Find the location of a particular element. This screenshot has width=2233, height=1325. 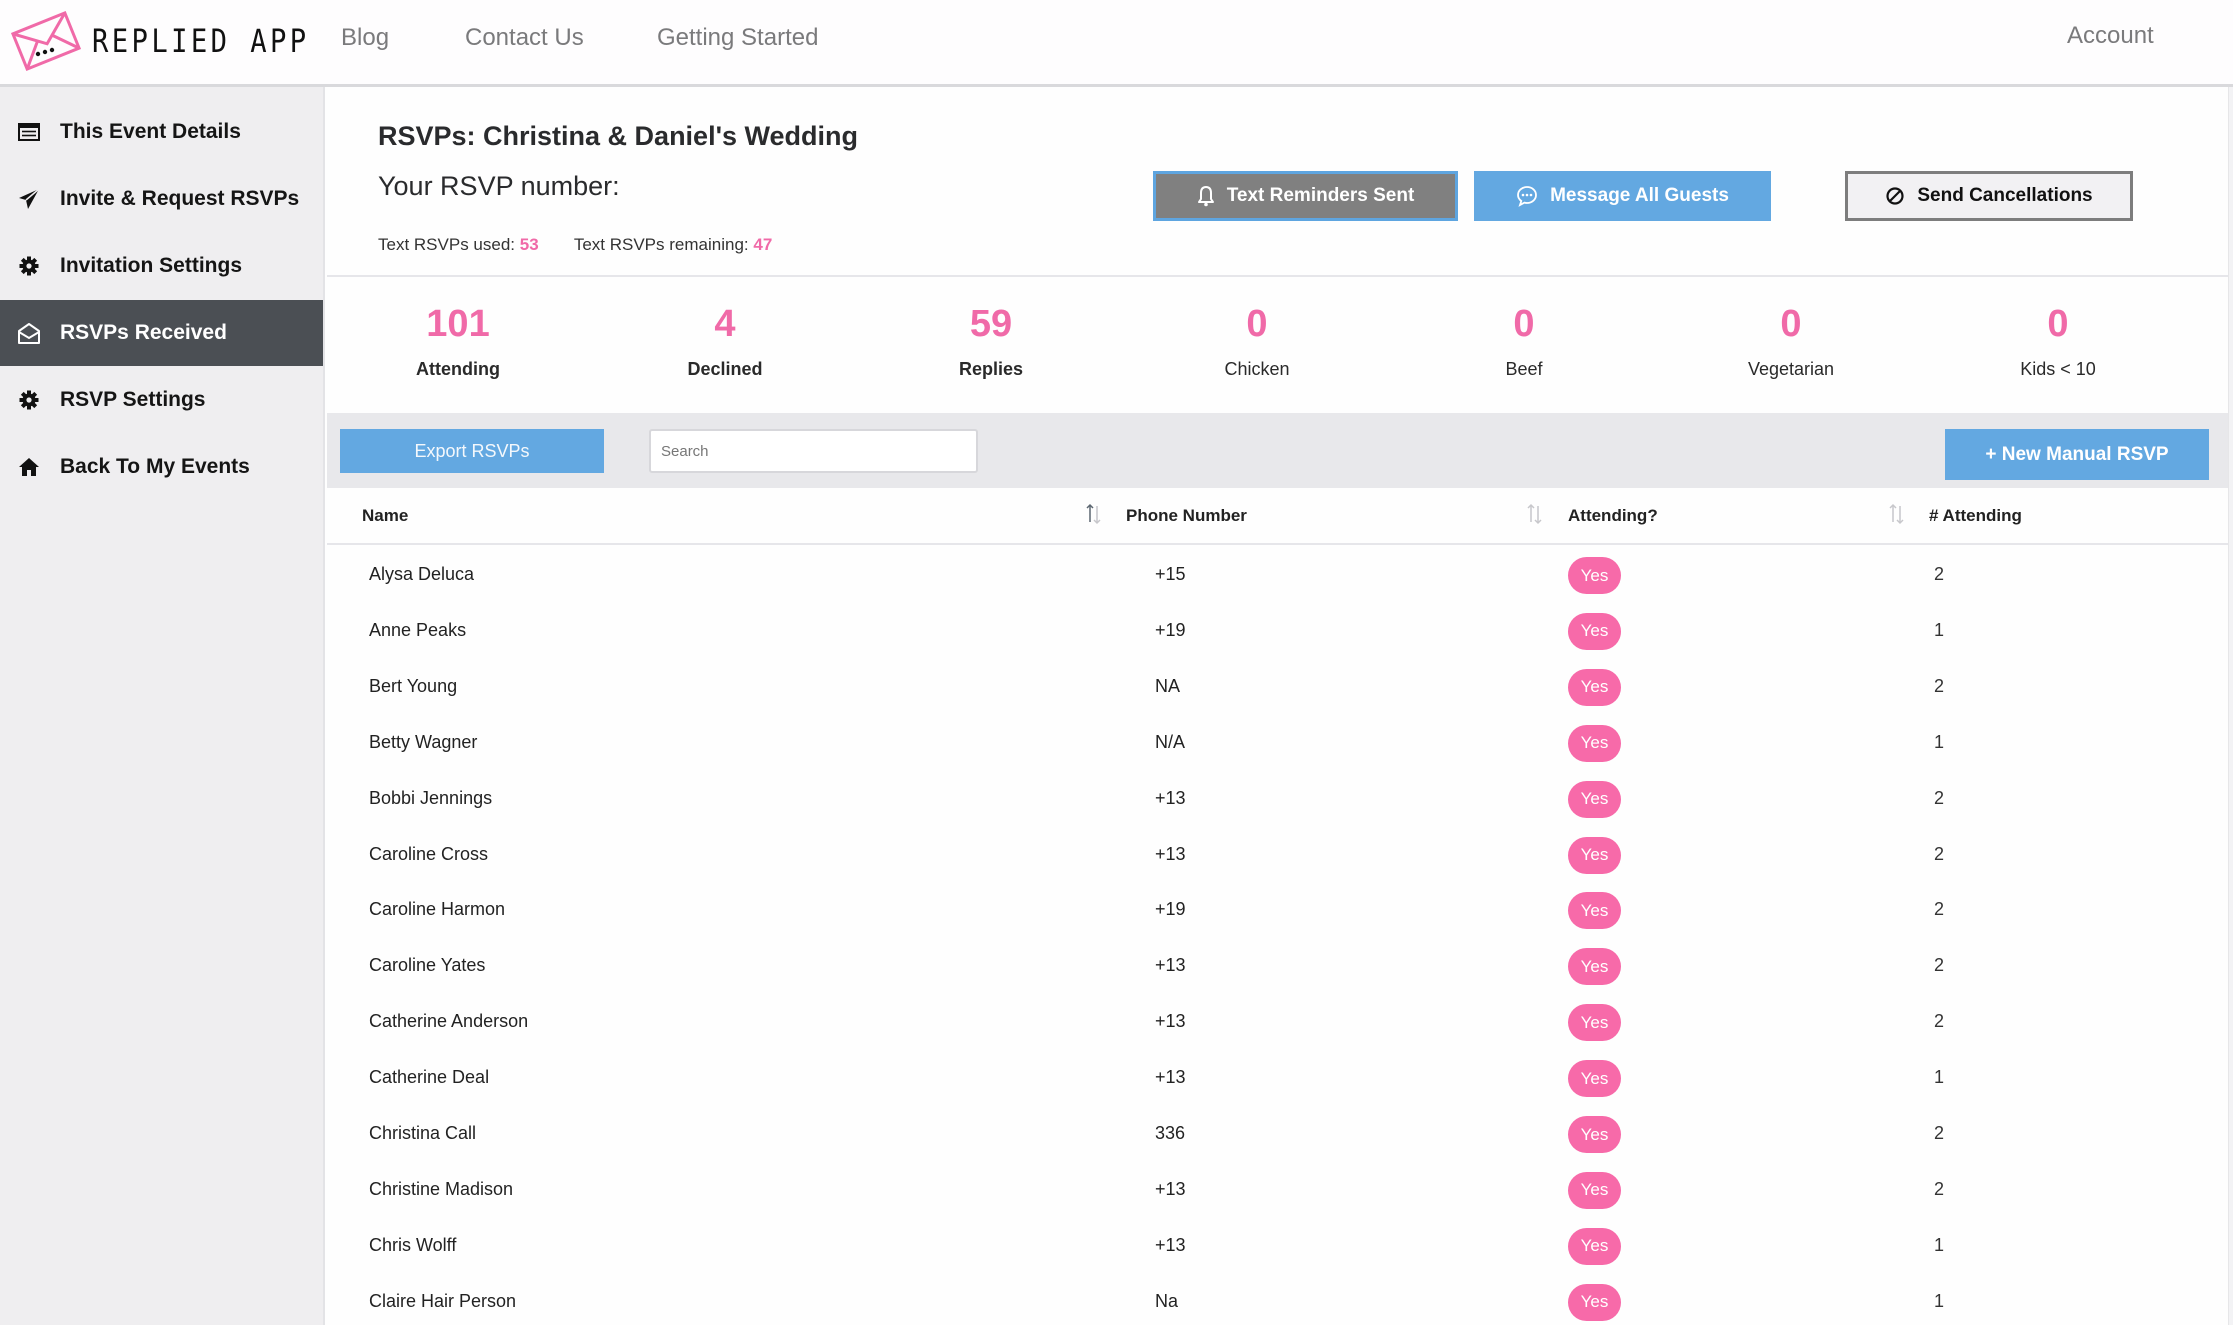

column-header-attending: Attending? is located at coordinates (1613, 516).